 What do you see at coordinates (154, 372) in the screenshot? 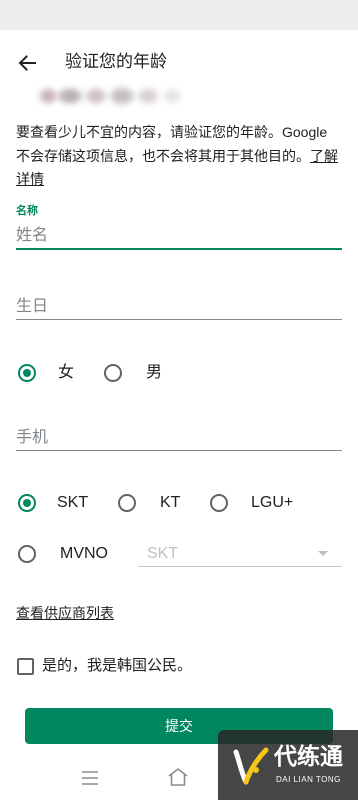
I see `gender-label-male: 男` at bounding box center [154, 372].